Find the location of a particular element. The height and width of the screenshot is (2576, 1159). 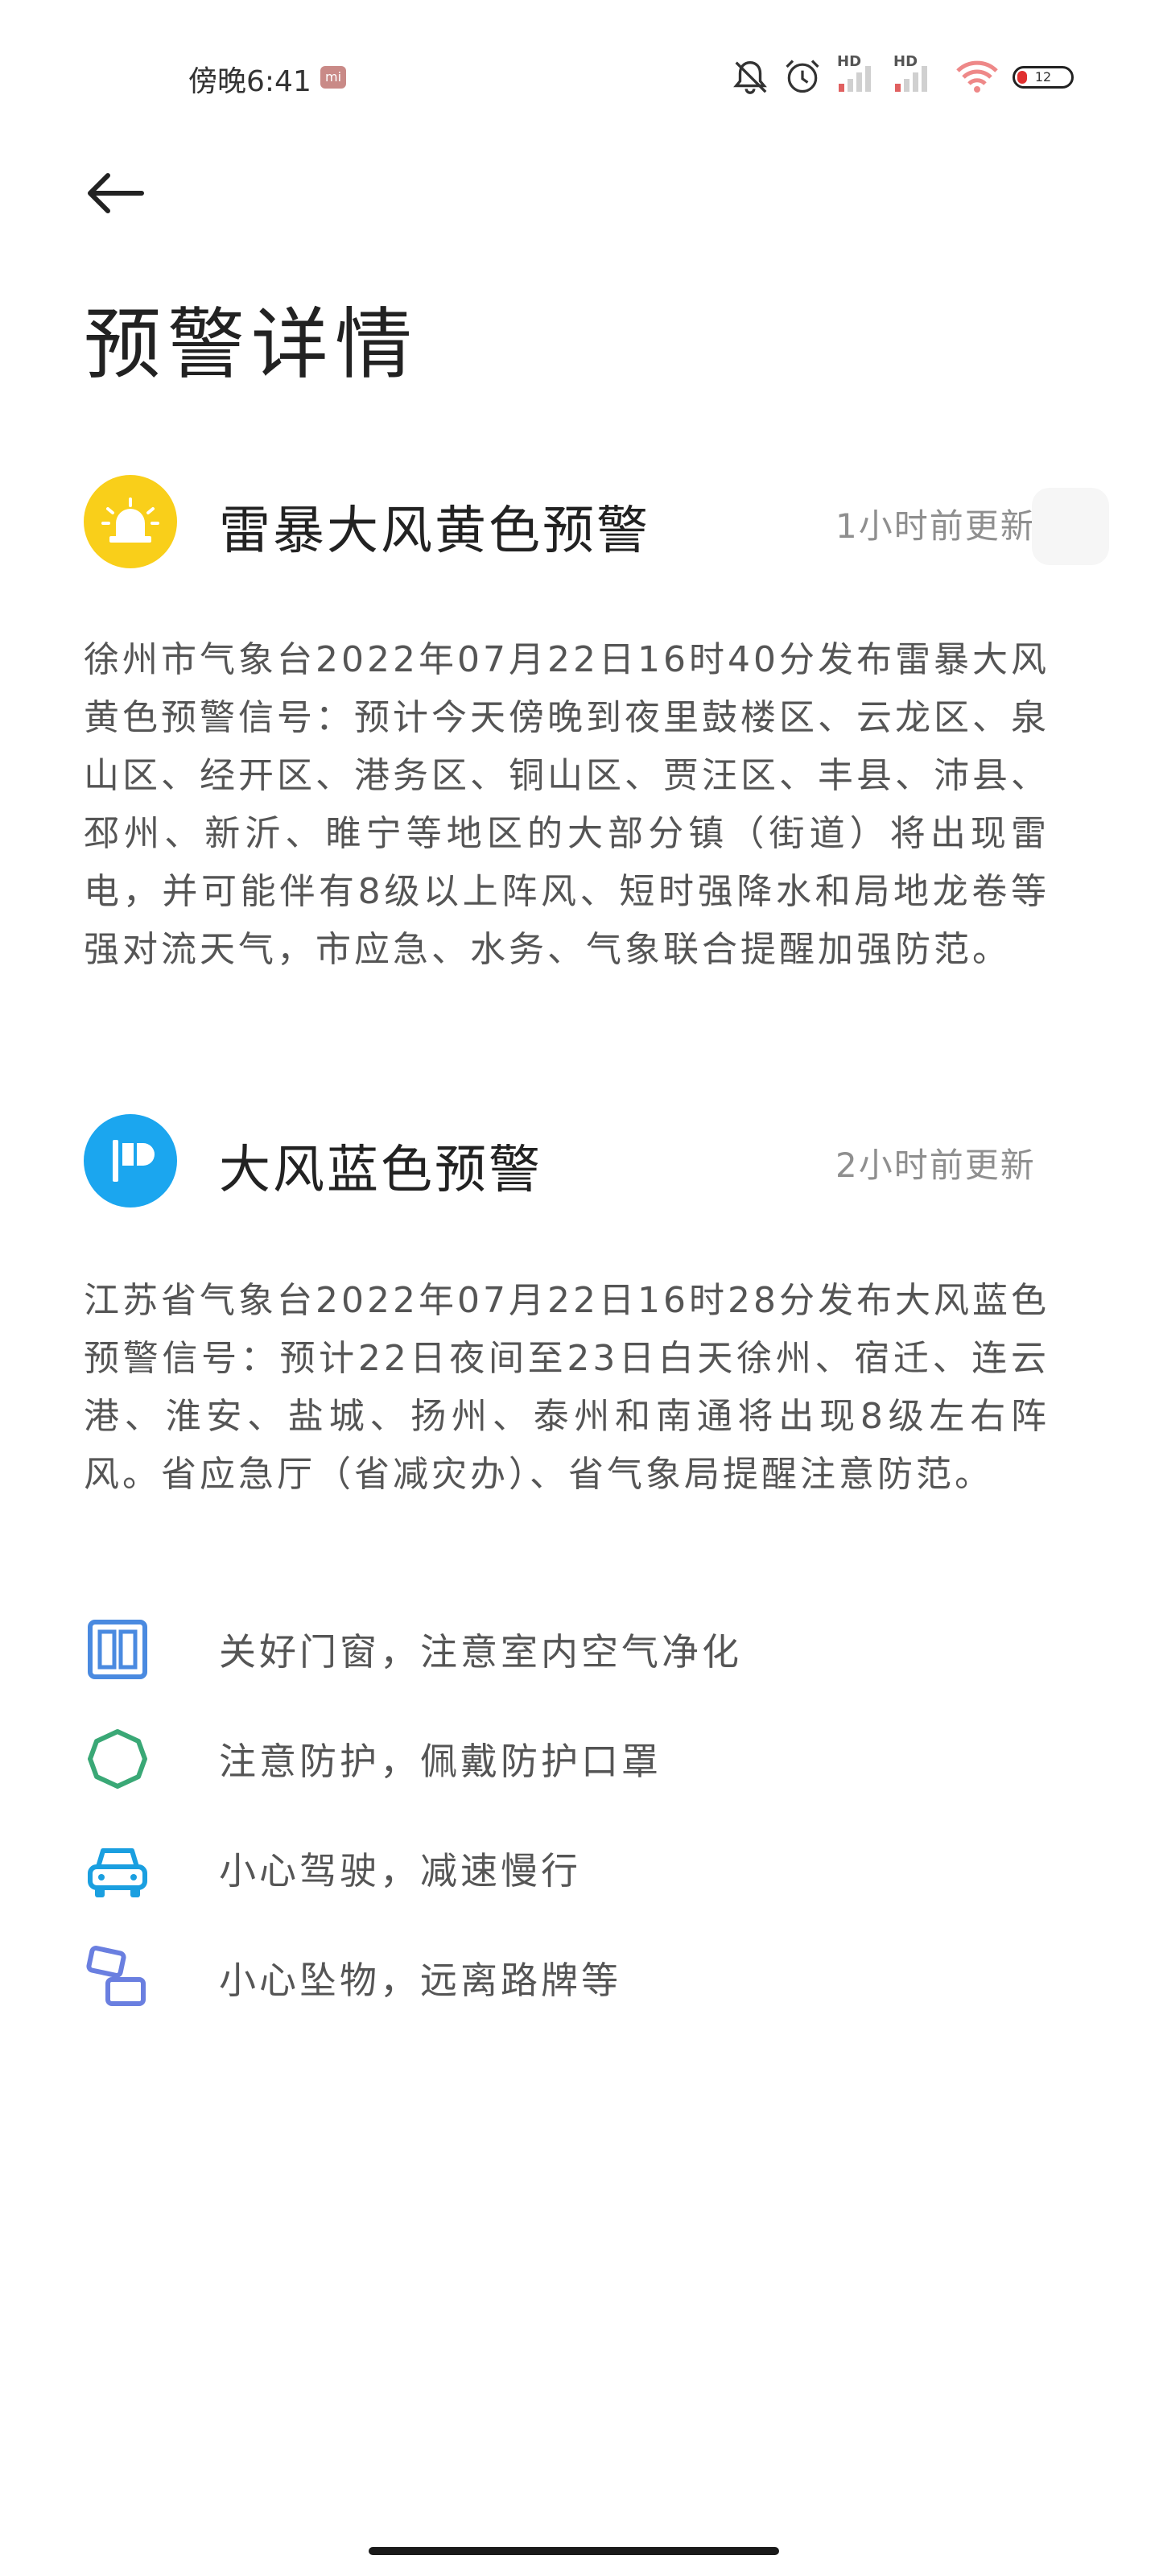

alert-icon-blue is located at coordinates (130, 1161).